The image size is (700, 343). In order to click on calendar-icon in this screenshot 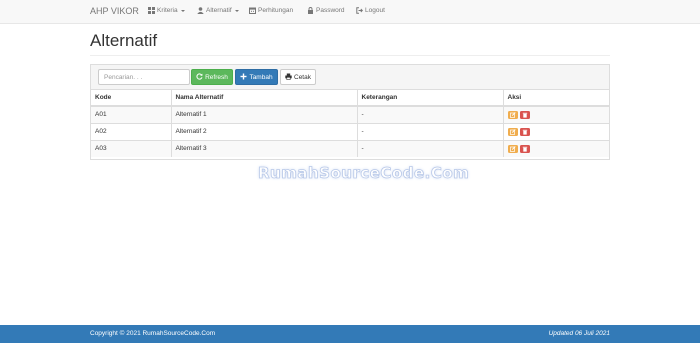, I will do `click(252, 10)`.